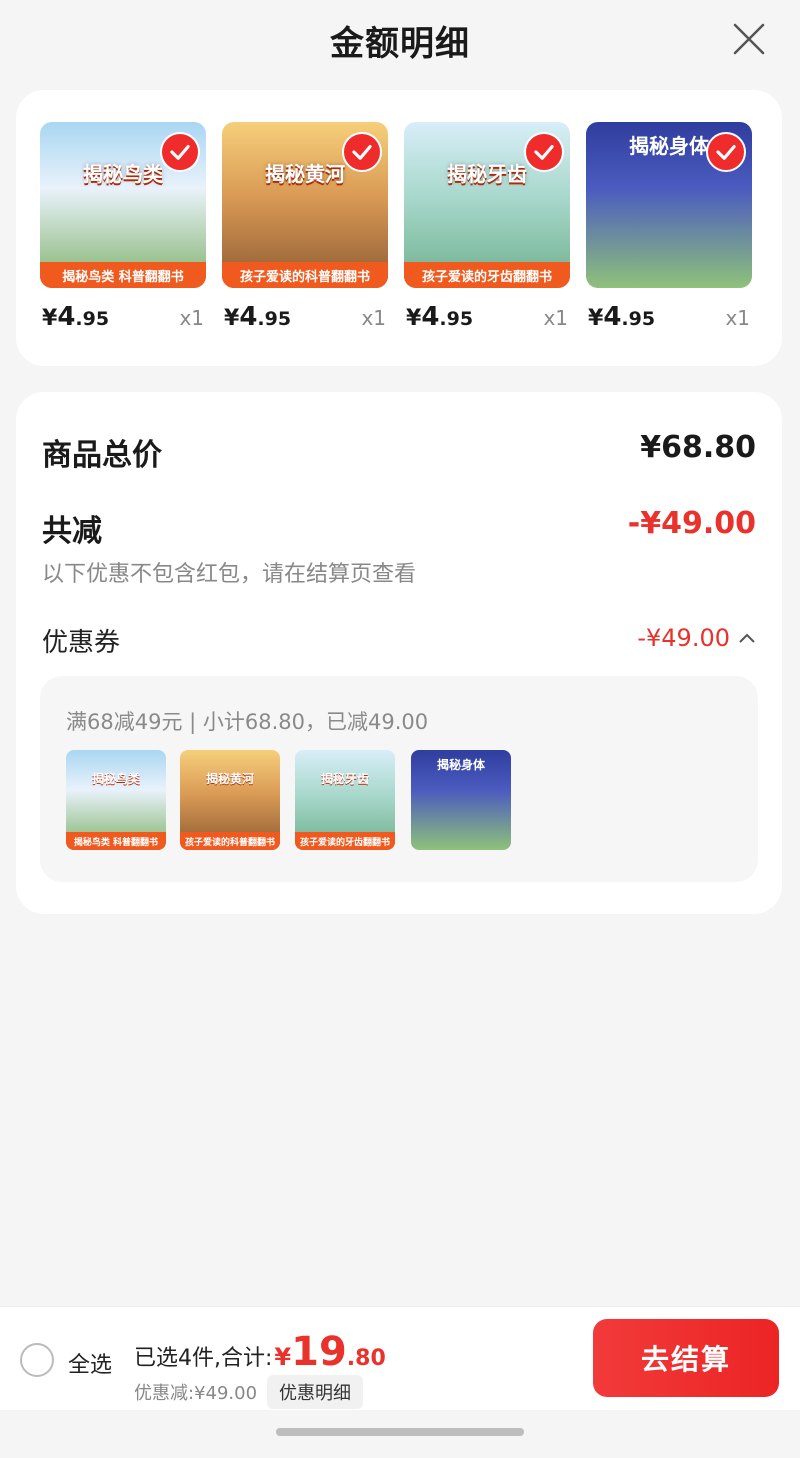  Describe the element at coordinates (247, 722) in the screenshot. I see `coupon-description: 满68减49元 | 小计68.80，已减49.00` at that location.